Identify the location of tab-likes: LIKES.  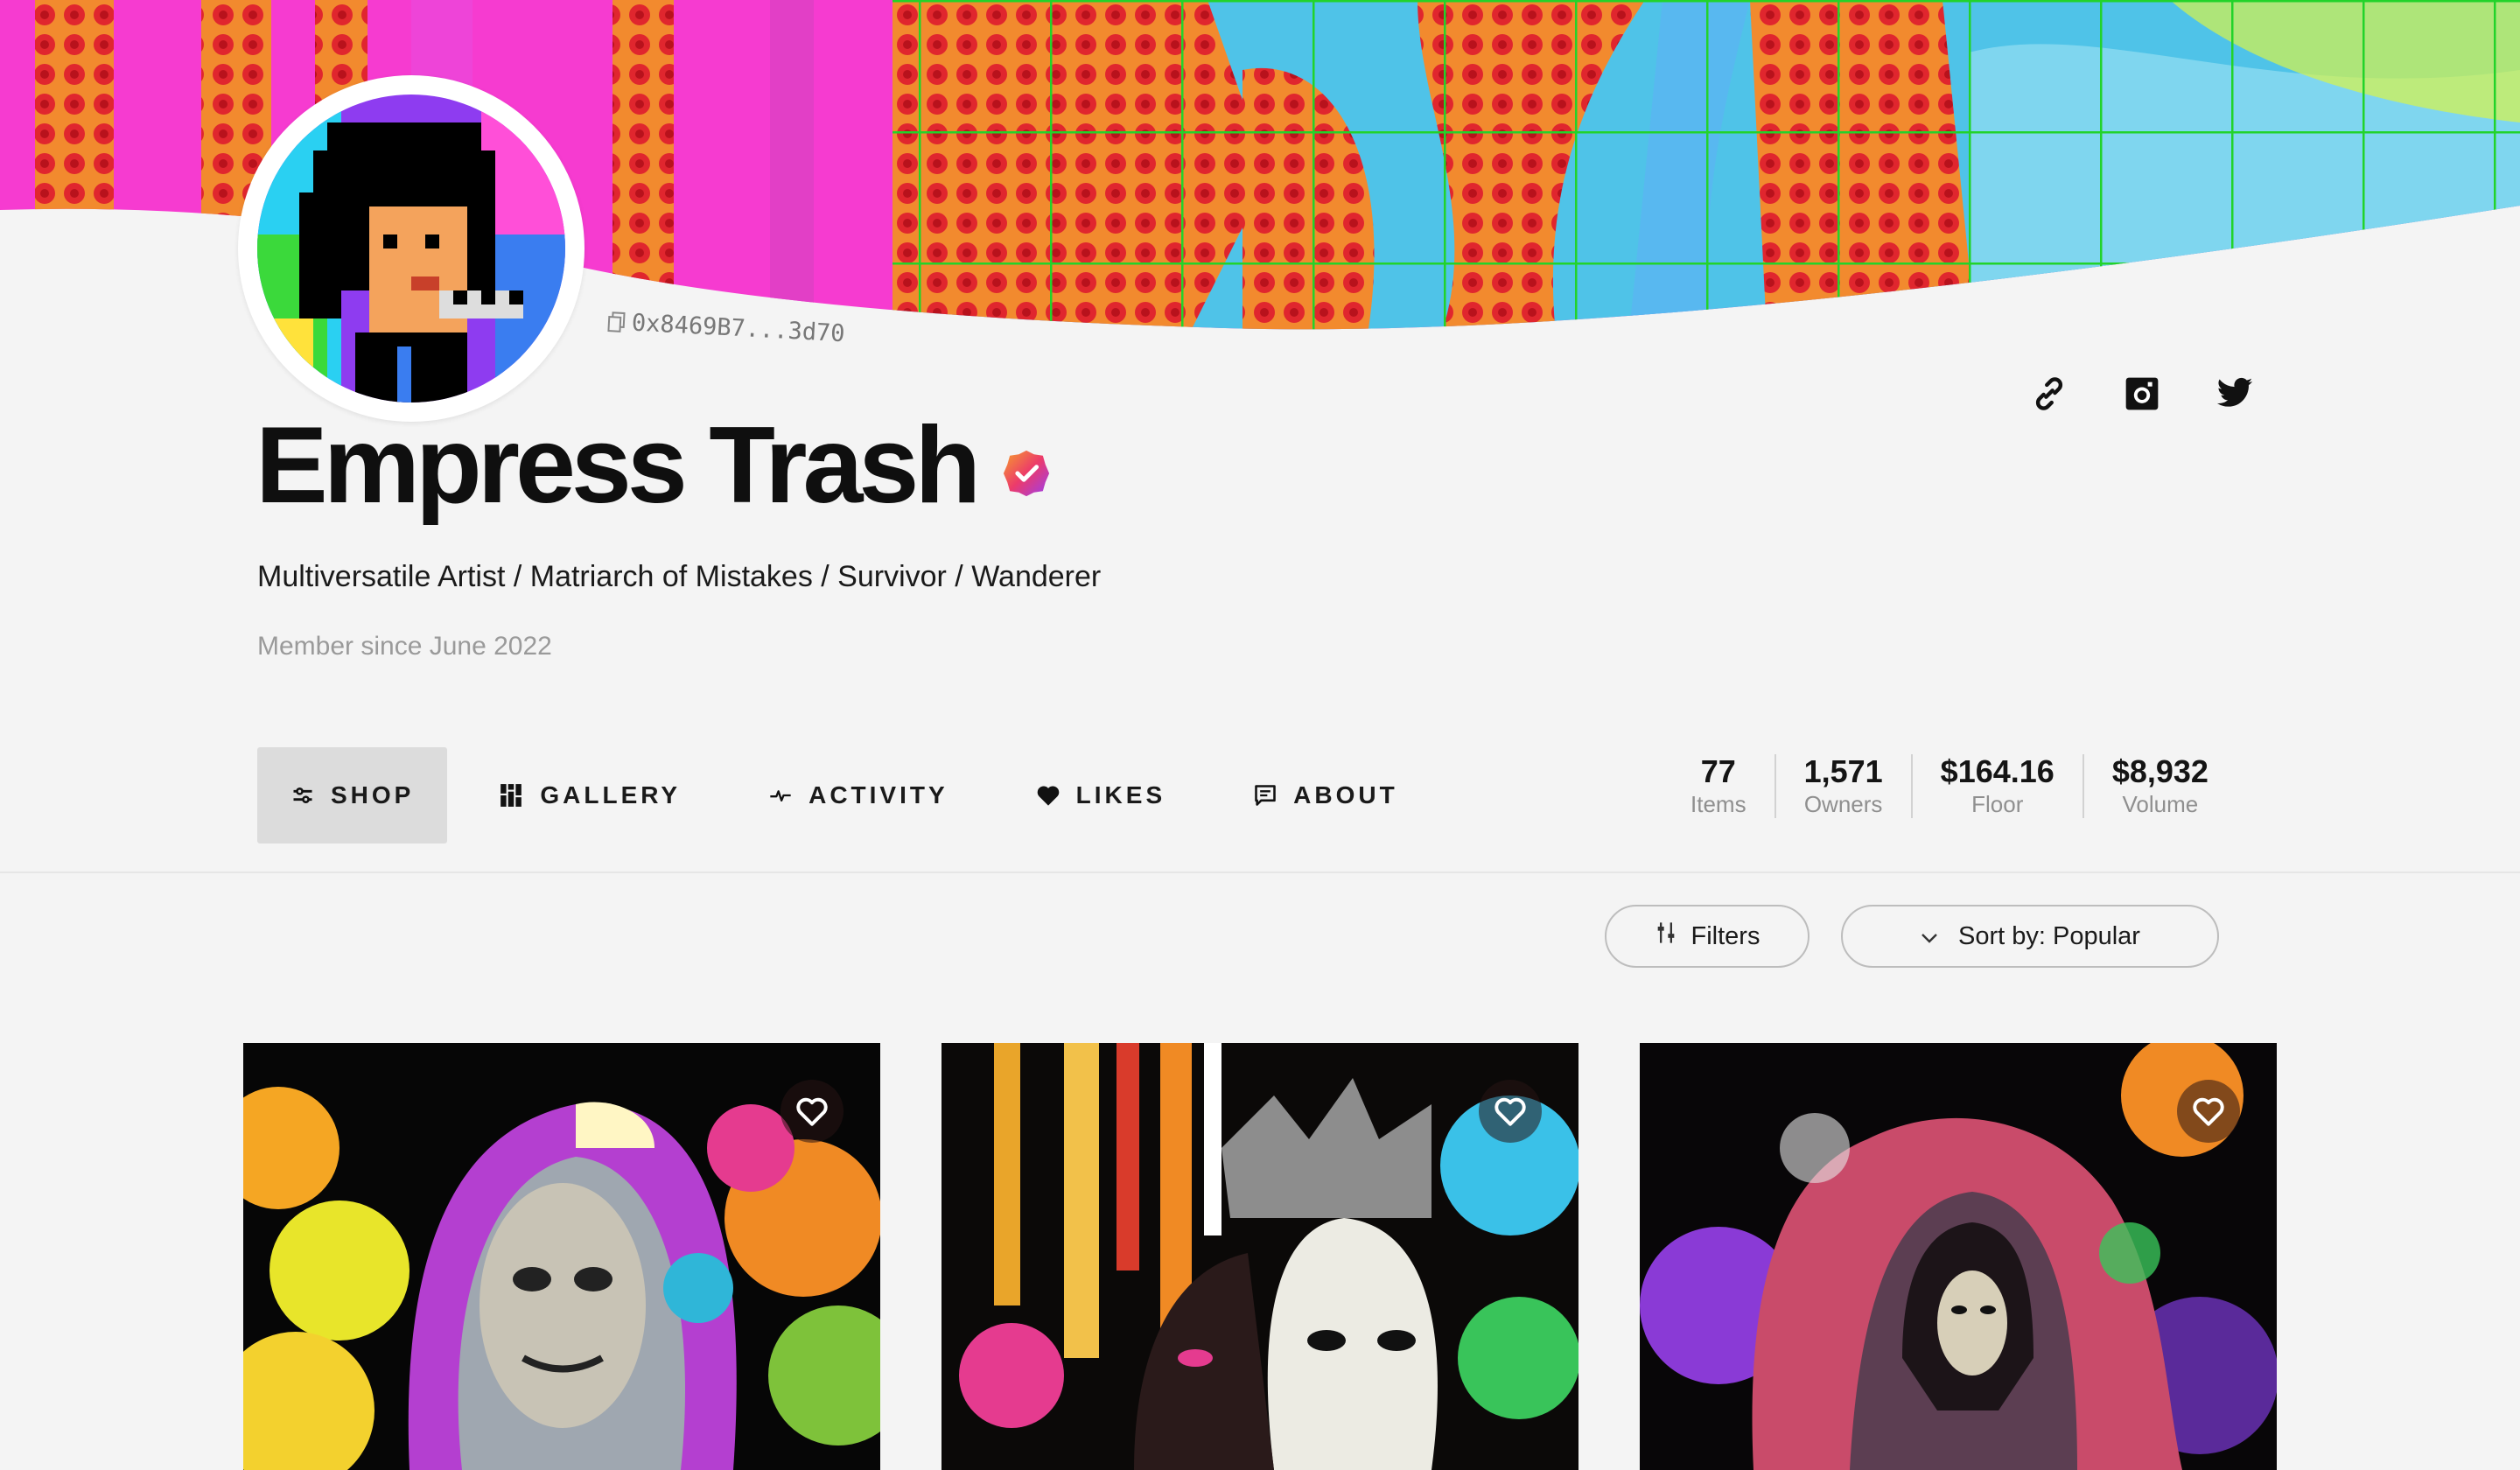
(1100, 795).